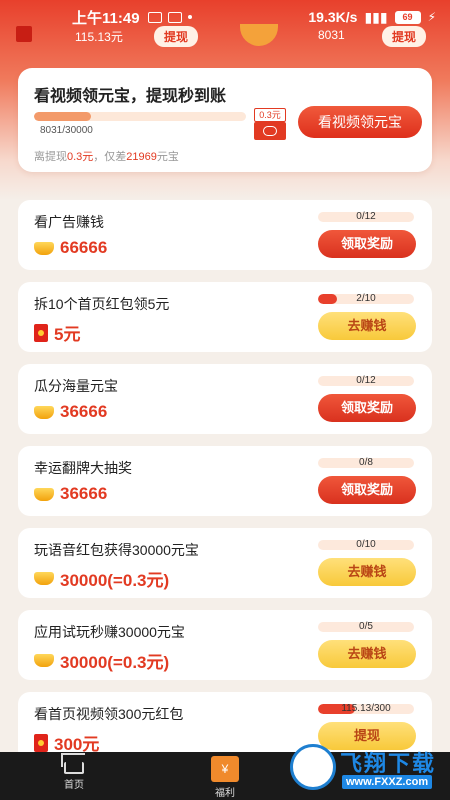  Describe the element at coordinates (167, 157) in the screenshot. I see `note-suffix: 元宝` at that location.